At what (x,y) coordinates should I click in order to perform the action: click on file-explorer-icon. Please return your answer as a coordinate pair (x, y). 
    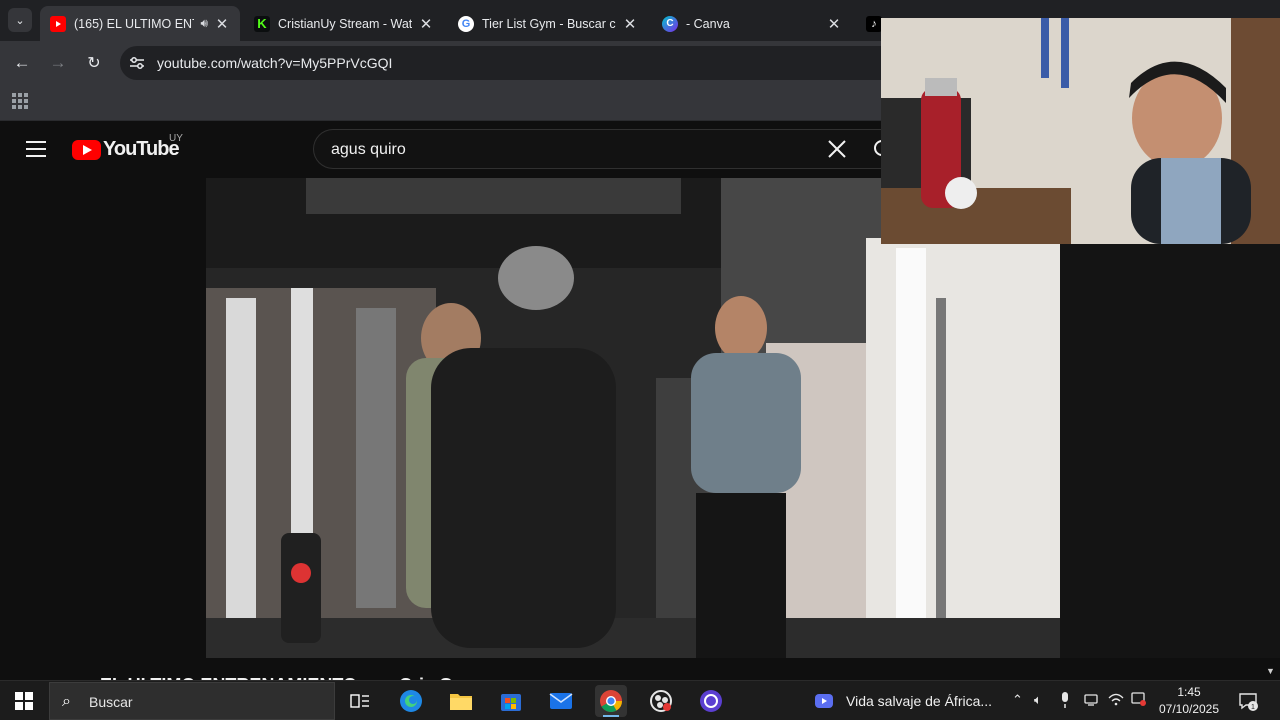
    Looking at the image, I should click on (461, 701).